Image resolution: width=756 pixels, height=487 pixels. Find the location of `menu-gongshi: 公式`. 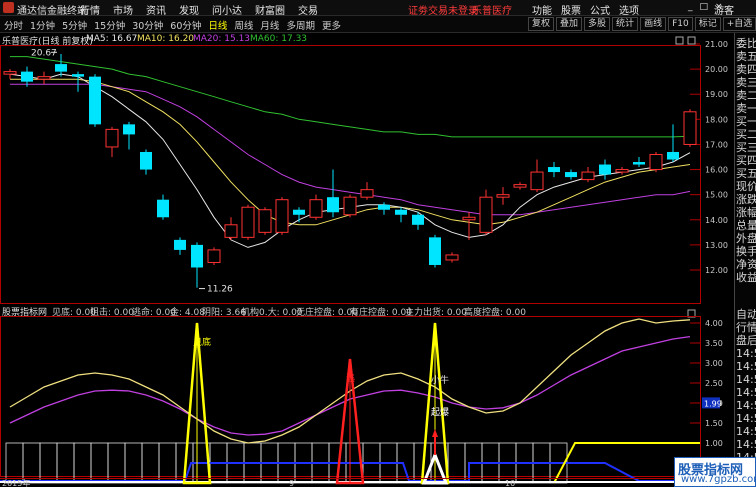

menu-gongshi: 公式 is located at coordinates (600, 9).